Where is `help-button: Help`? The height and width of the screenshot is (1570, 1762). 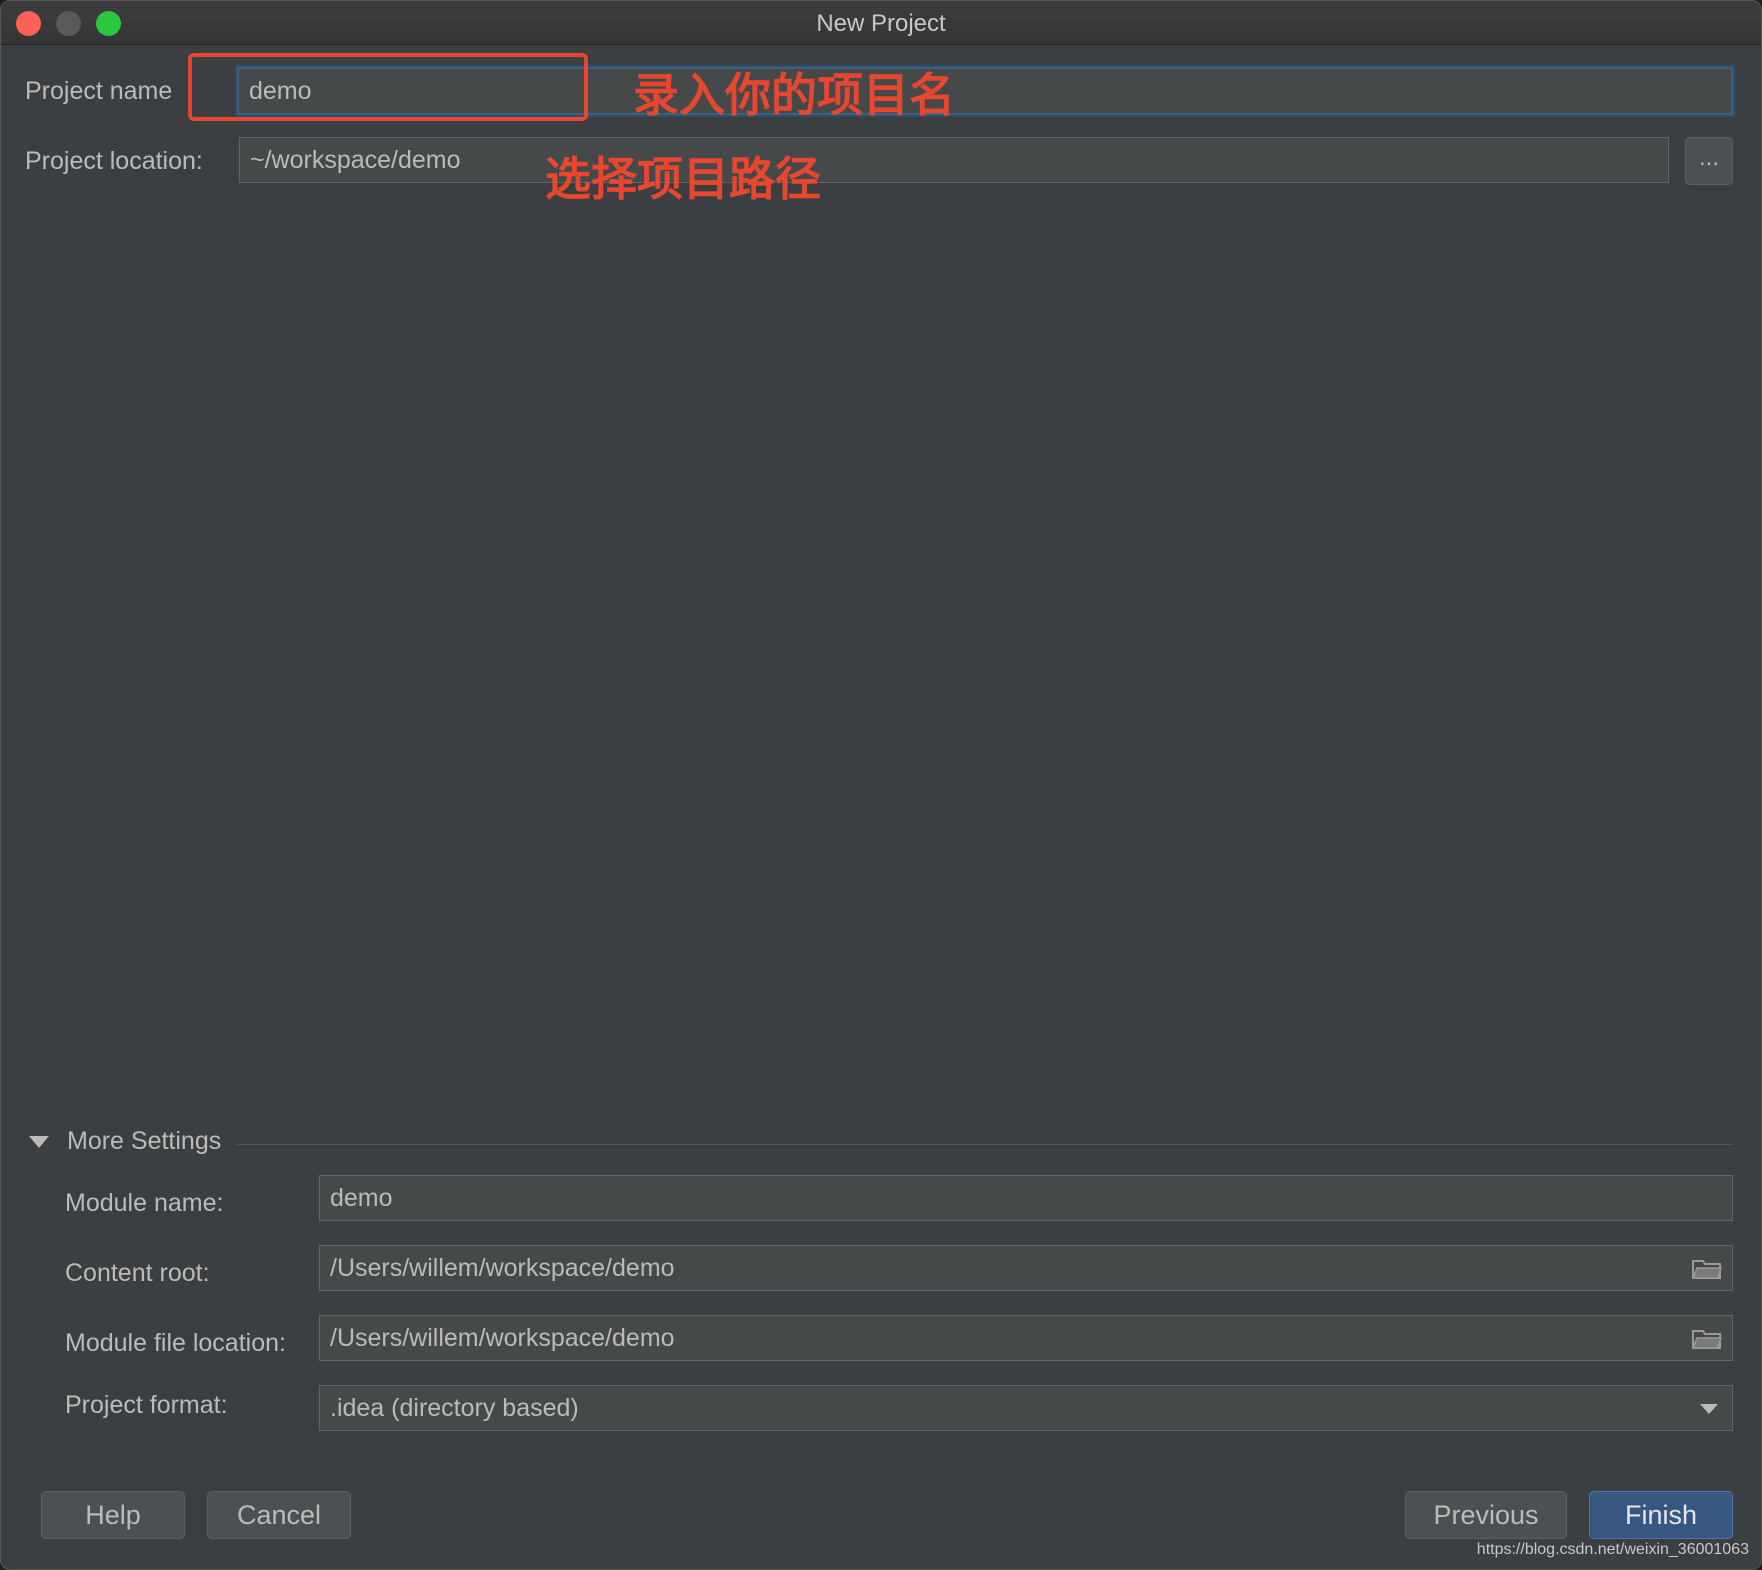
help-button: Help is located at coordinates (113, 1515).